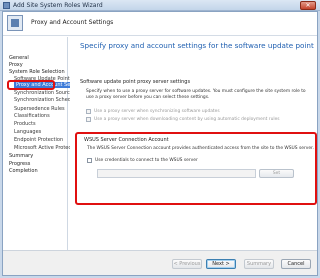 This screenshot has height=278, width=320. I want to click on previous-button: < Previous, so click(187, 264).